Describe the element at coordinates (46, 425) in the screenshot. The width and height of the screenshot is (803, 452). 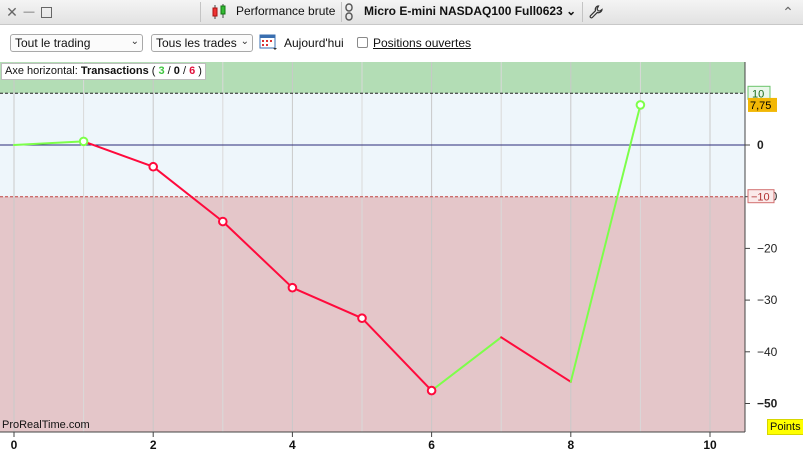
I see `watermark: ProRealTime.com` at that location.